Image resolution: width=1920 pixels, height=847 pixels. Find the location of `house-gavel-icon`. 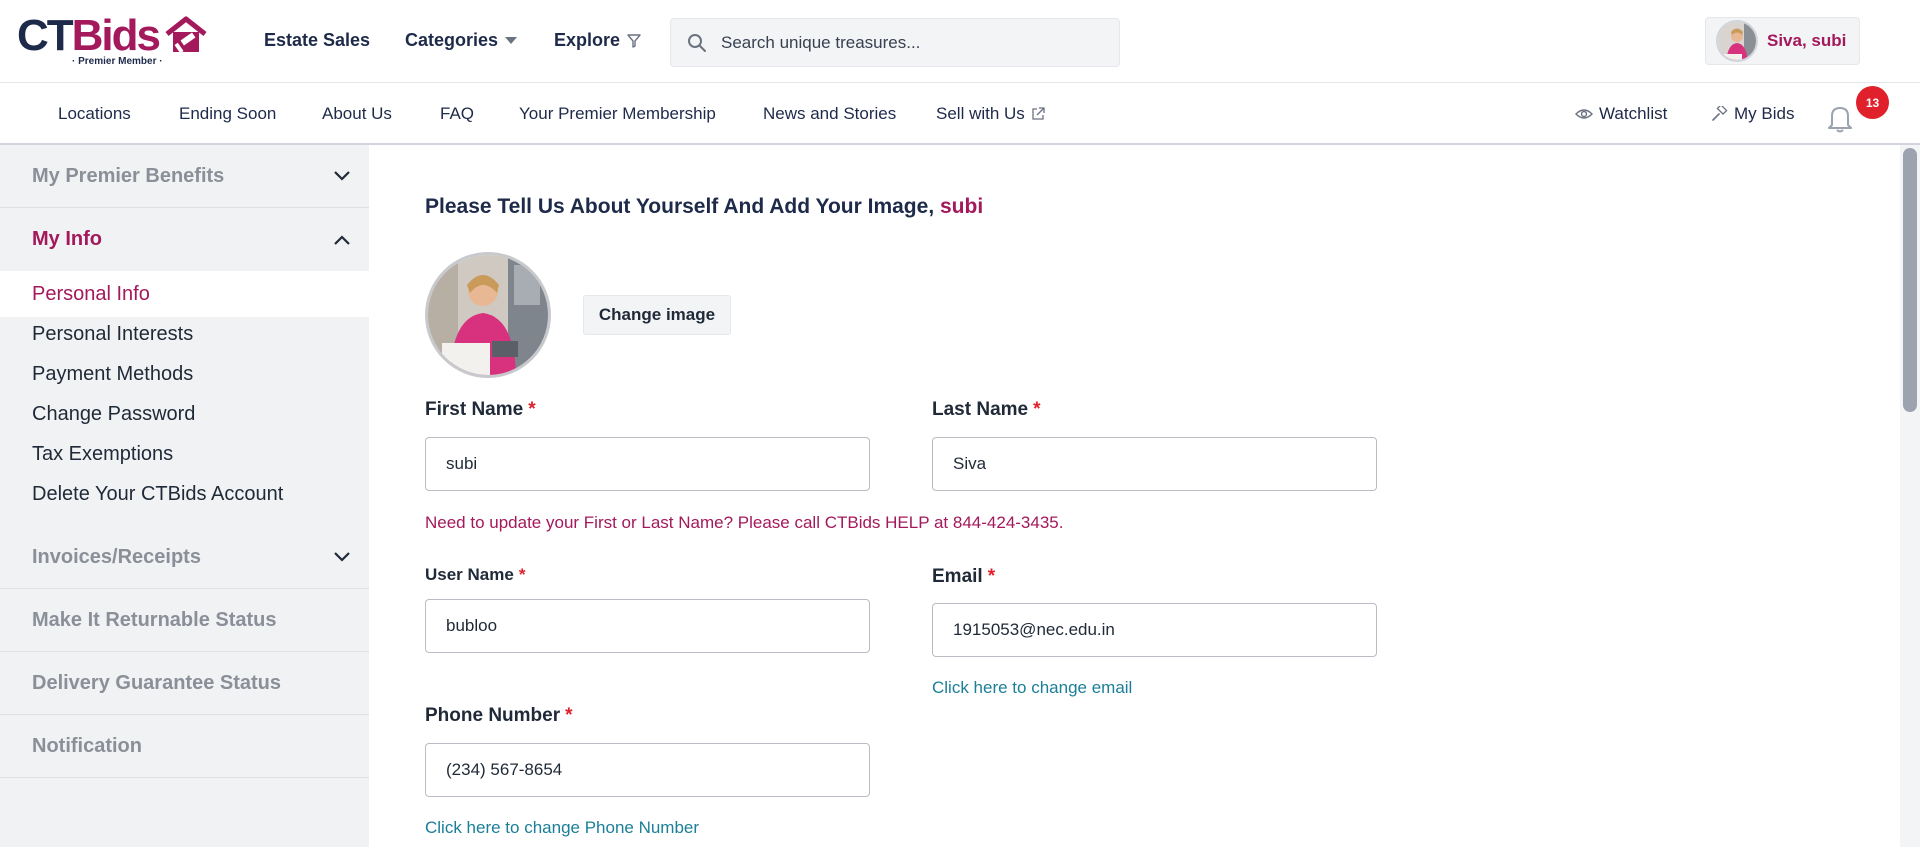

house-gavel-icon is located at coordinates (186, 35).